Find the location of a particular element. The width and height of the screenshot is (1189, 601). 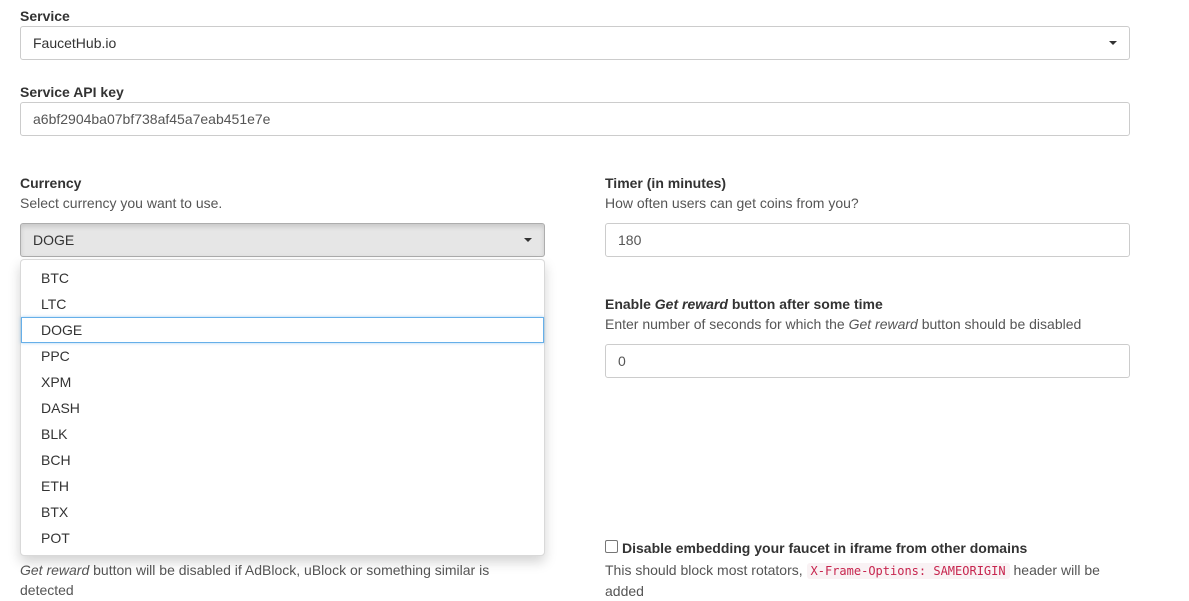

currency-select: DOGE is located at coordinates (282, 240).